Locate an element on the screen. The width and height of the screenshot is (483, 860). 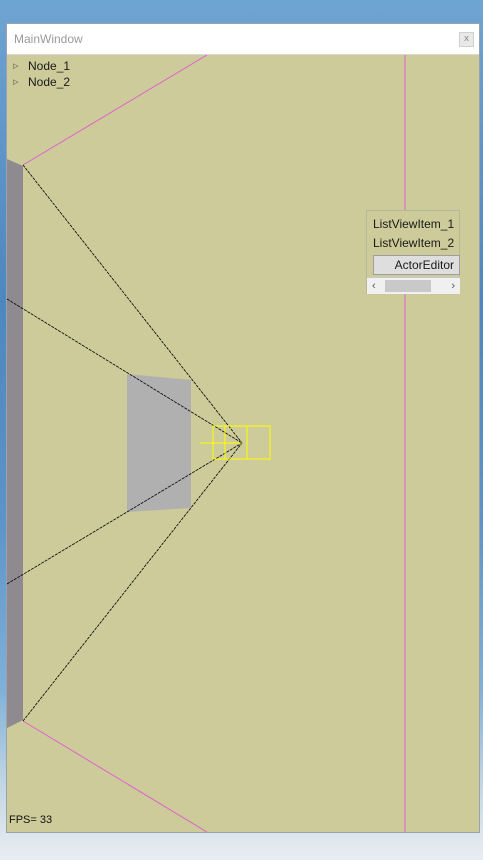
tree-item-node-1: ▷ Node_1 is located at coordinates (41, 66).